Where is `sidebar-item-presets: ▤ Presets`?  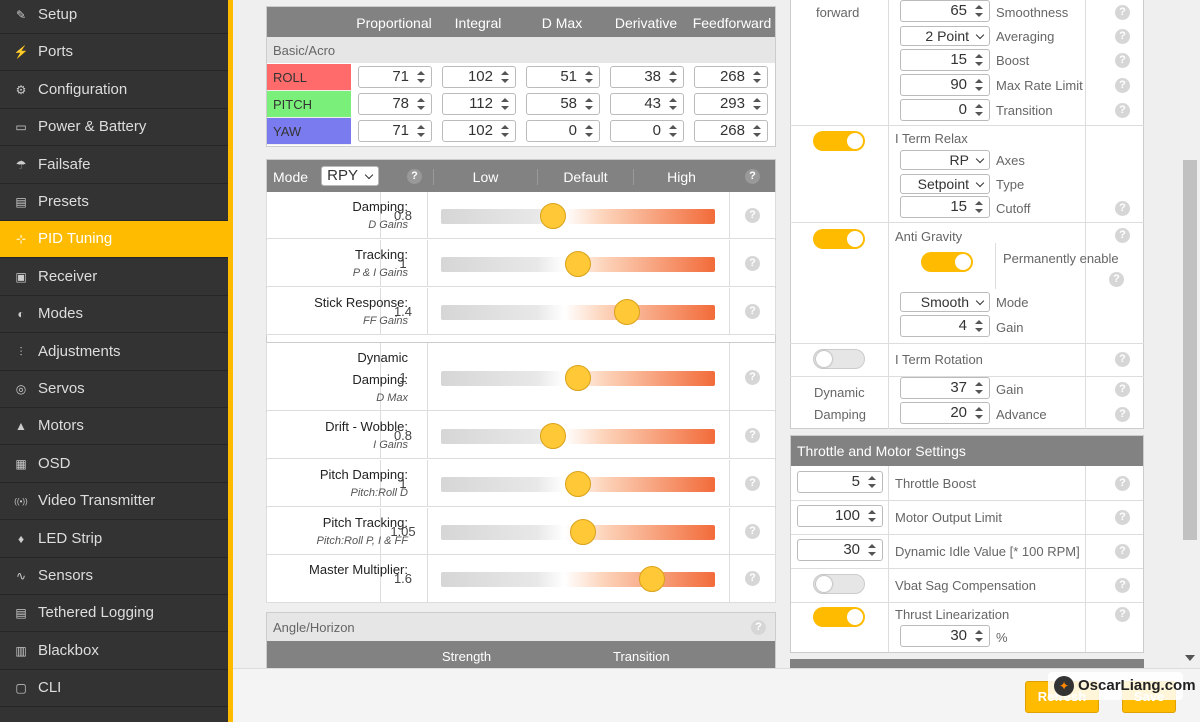
sidebar-item-presets: ▤ Presets is located at coordinates (114, 202).